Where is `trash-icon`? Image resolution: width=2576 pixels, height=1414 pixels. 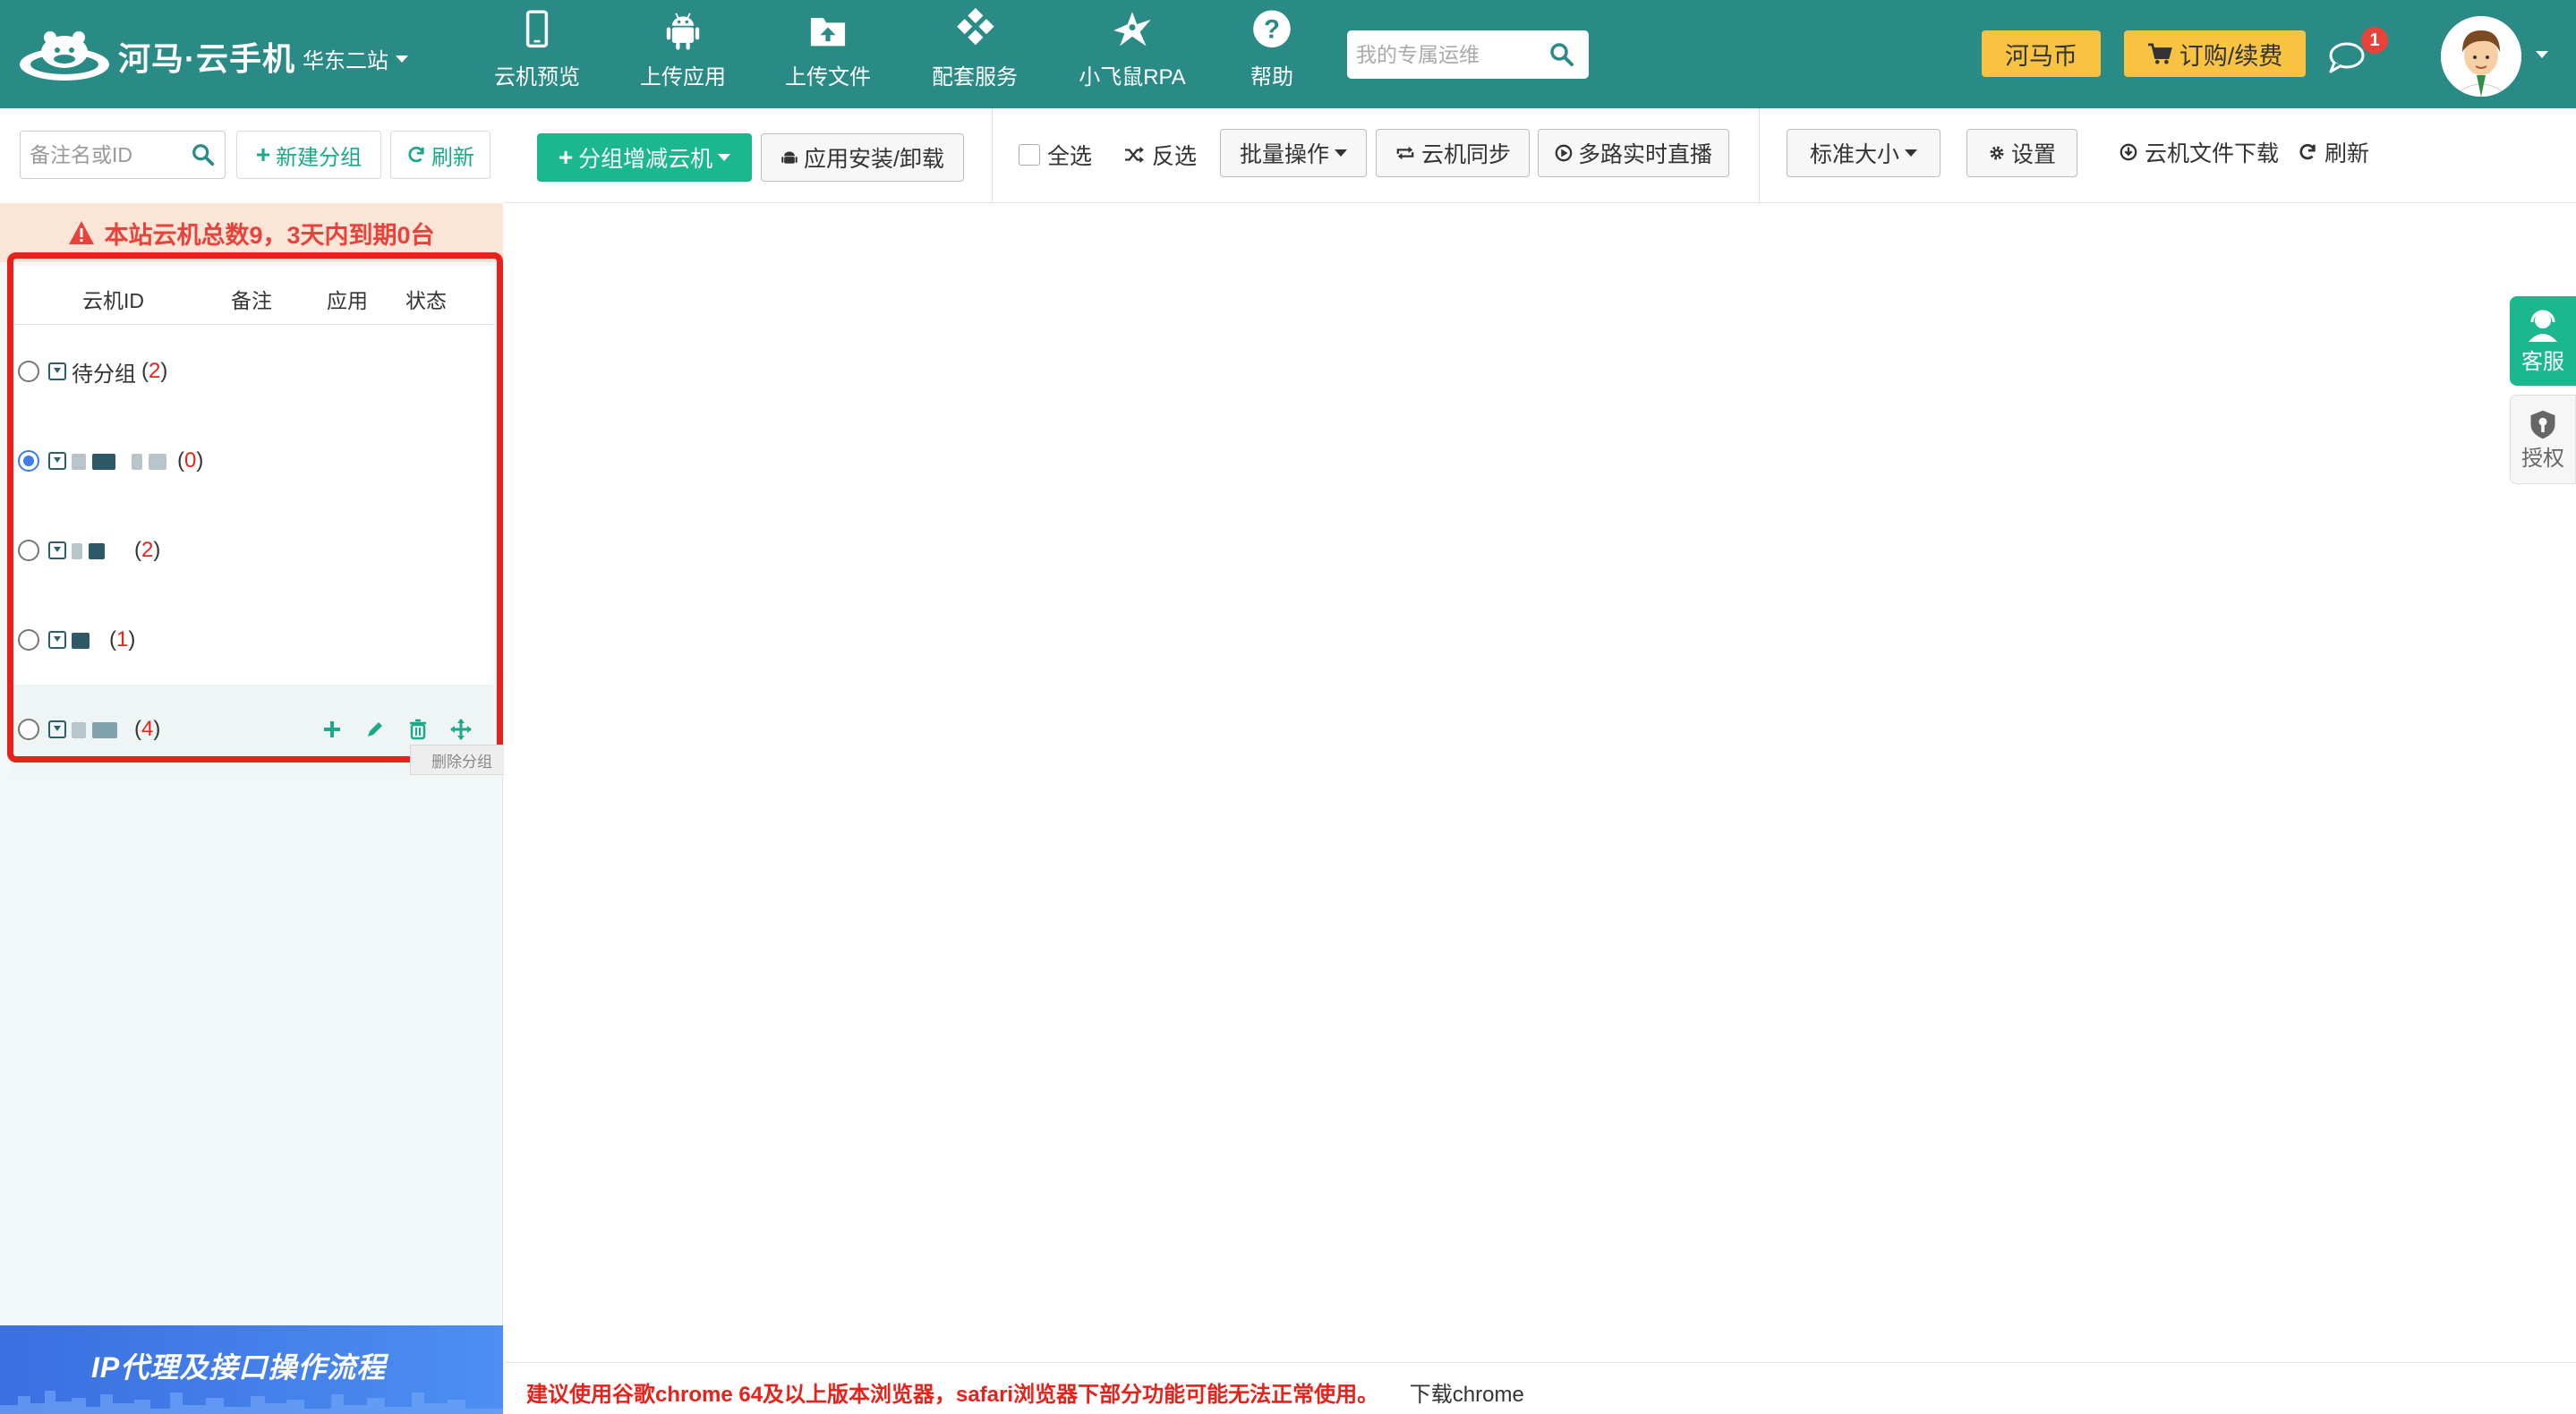 trash-icon is located at coordinates (418, 729).